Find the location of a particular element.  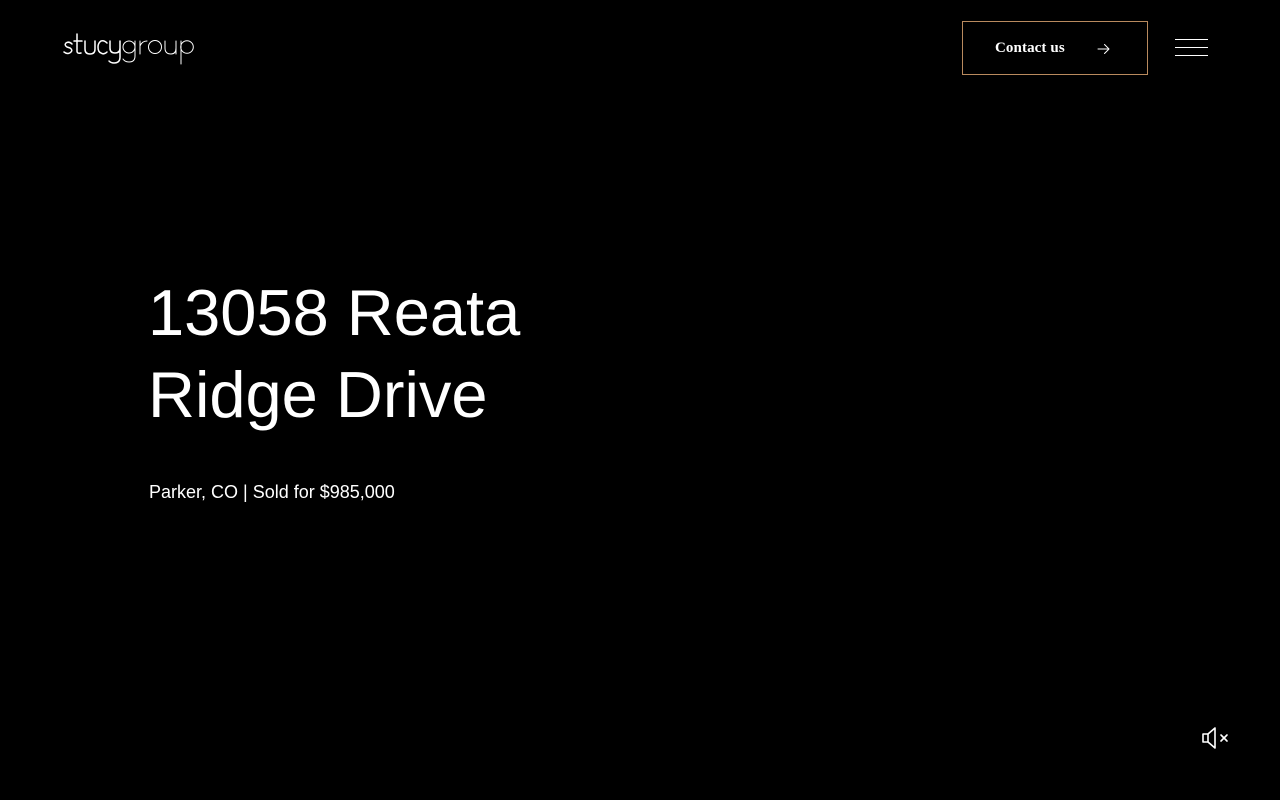

property-location-price: Parker, CO | Sold for $985,000 is located at coordinates (272, 492).